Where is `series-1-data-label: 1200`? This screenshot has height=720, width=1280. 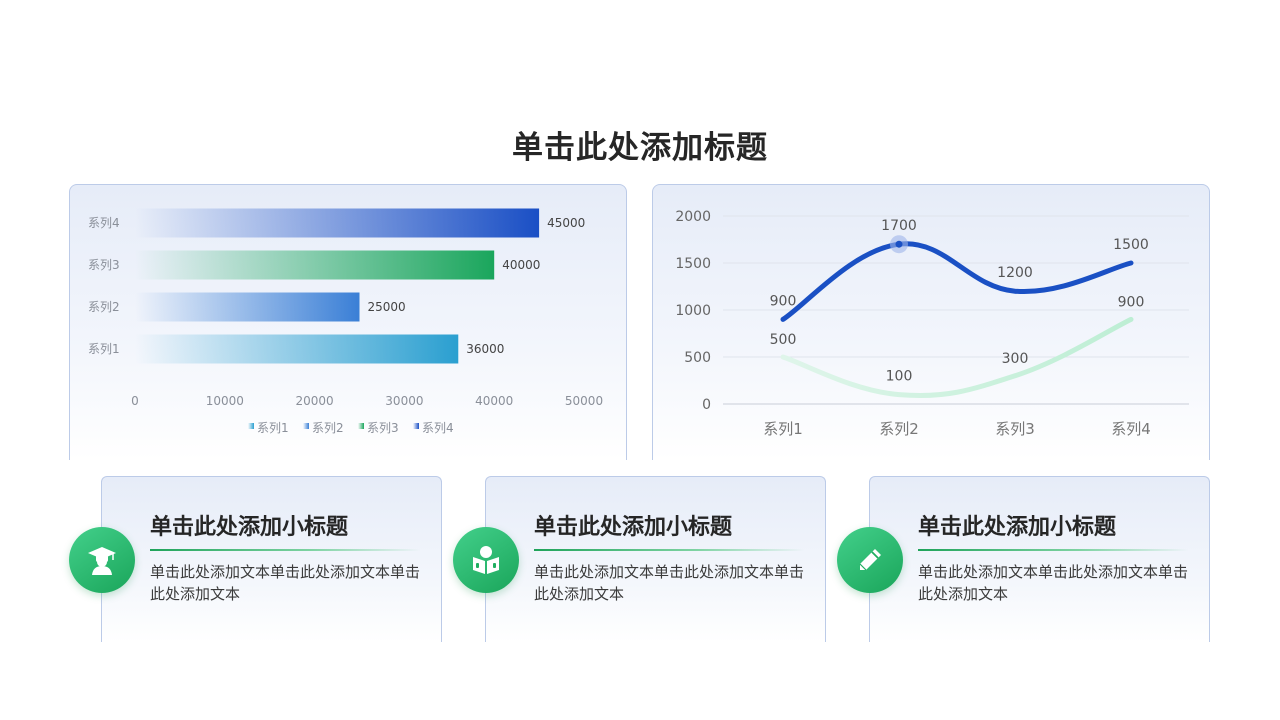
series-1-data-label: 1200 is located at coordinates (1015, 273).